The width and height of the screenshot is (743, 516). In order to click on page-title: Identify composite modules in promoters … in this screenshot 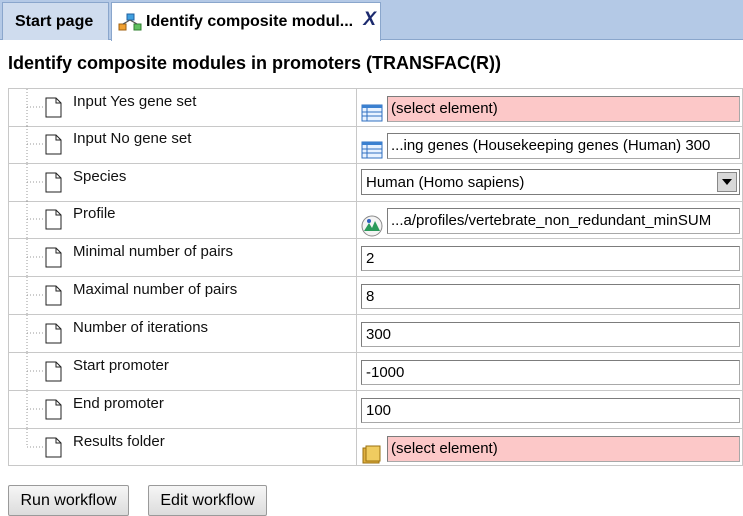, I will do `click(255, 63)`.